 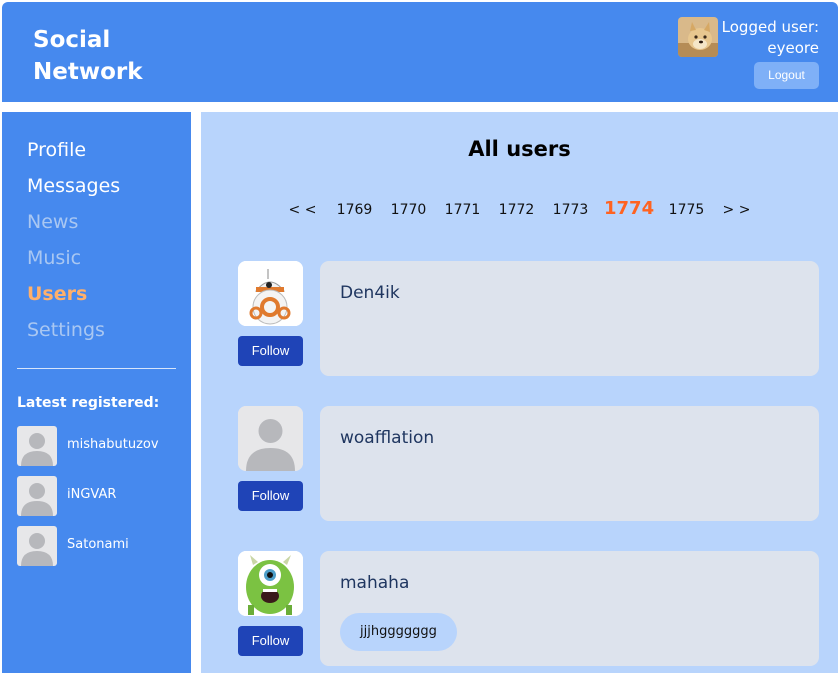 I want to click on logged-user-info: Logged user: eyeore, so click(x=770, y=38).